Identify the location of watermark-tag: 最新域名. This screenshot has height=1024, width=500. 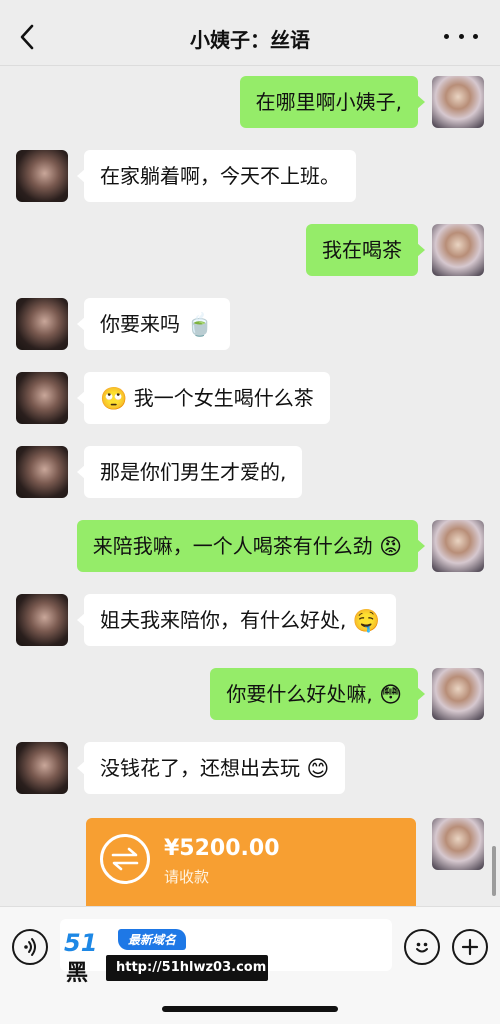
(152, 939).